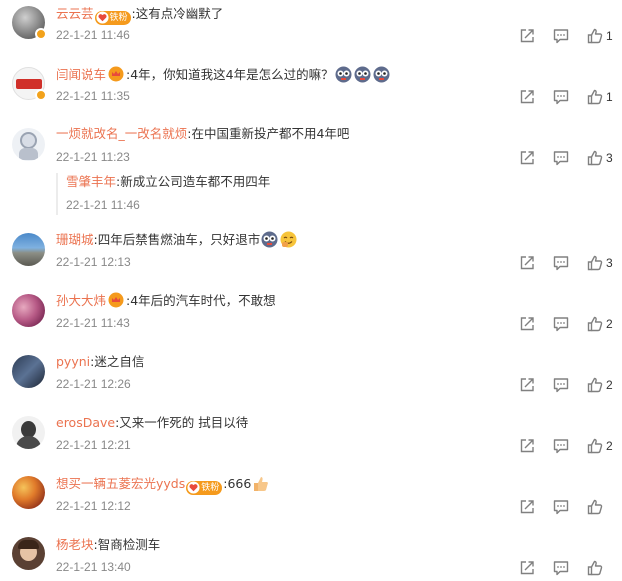 The image size is (622, 581). I want to click on comment-text-line: 孙大大炜 :4年后的汽车时代，不敢想, so click(166, 301).